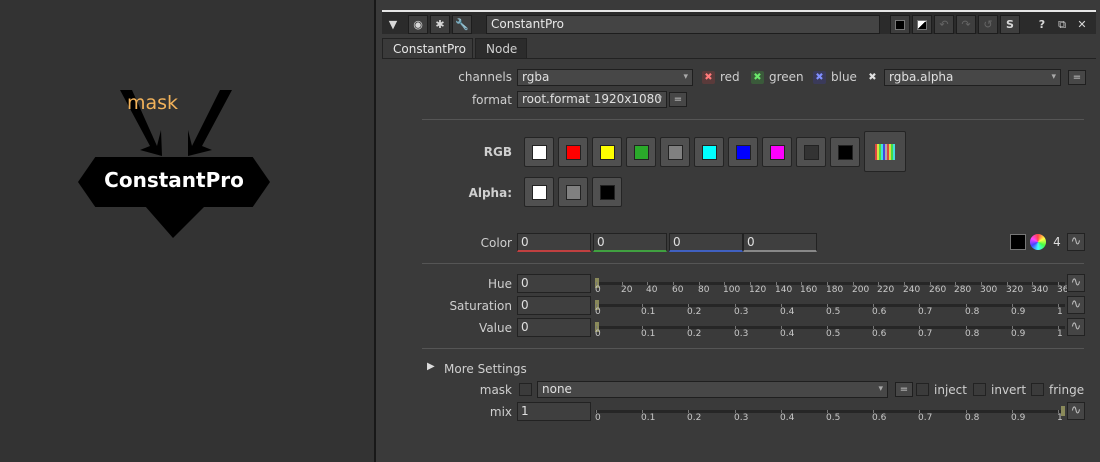 The height and width of the screenshot is (462, 1100). Describe the element at coordinates (554, 411) in the screenshot. I see `mix-field: 1` at that location.